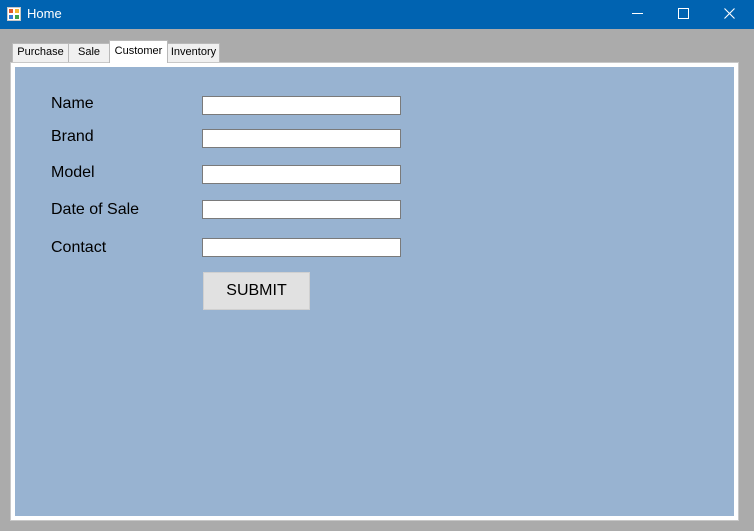 This screenshot has height=531, width=754. What do you see at coordinates (73, 172) in the screenshot?
I see `model-label: Model` at bounding box center [73, 172].